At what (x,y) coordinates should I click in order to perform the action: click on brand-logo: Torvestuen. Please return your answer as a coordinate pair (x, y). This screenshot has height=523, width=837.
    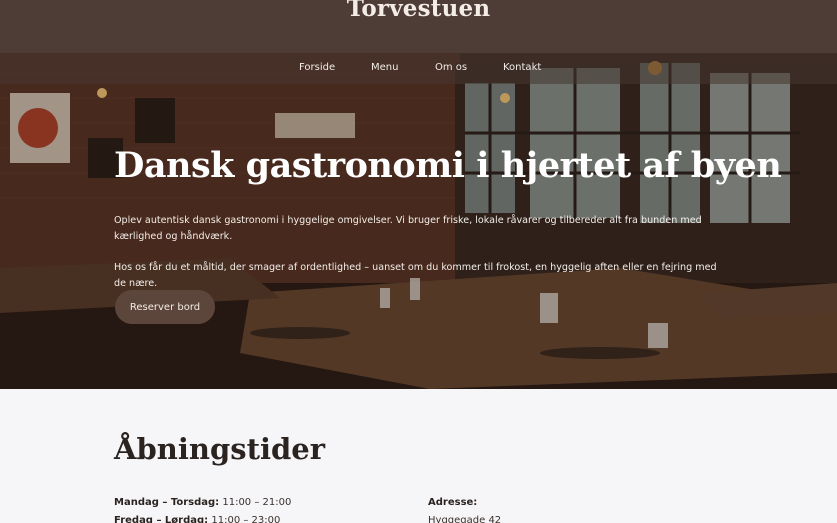
    Looking at the image, I should click on (418, 11).